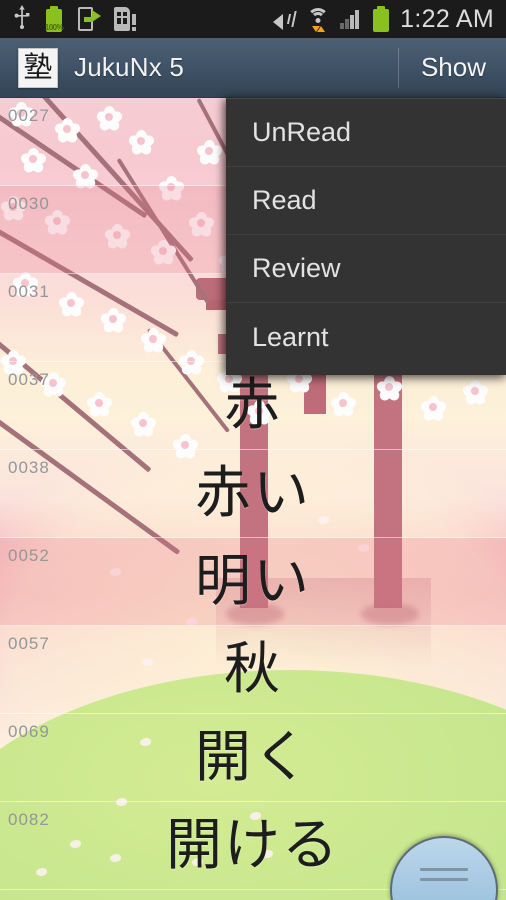 The height and width of the screenshot is (900, 506). I want to click on status-bar-clock: 1:22 AM, so click(447, 18).